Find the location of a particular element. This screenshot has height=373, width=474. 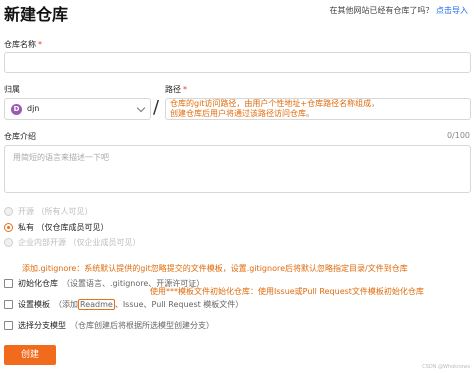

template-hint-suffix: 、Issue、Pull Request 模板文件） is located at coordinates (179, 304).